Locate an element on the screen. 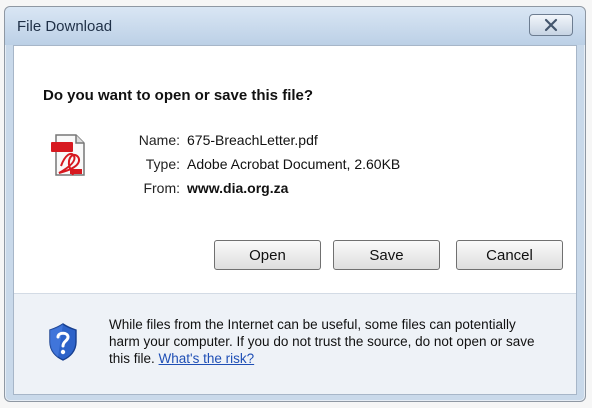 This screenshot has height=408, width=592. file-name-label: Name: is located at coordinates (159, 140).